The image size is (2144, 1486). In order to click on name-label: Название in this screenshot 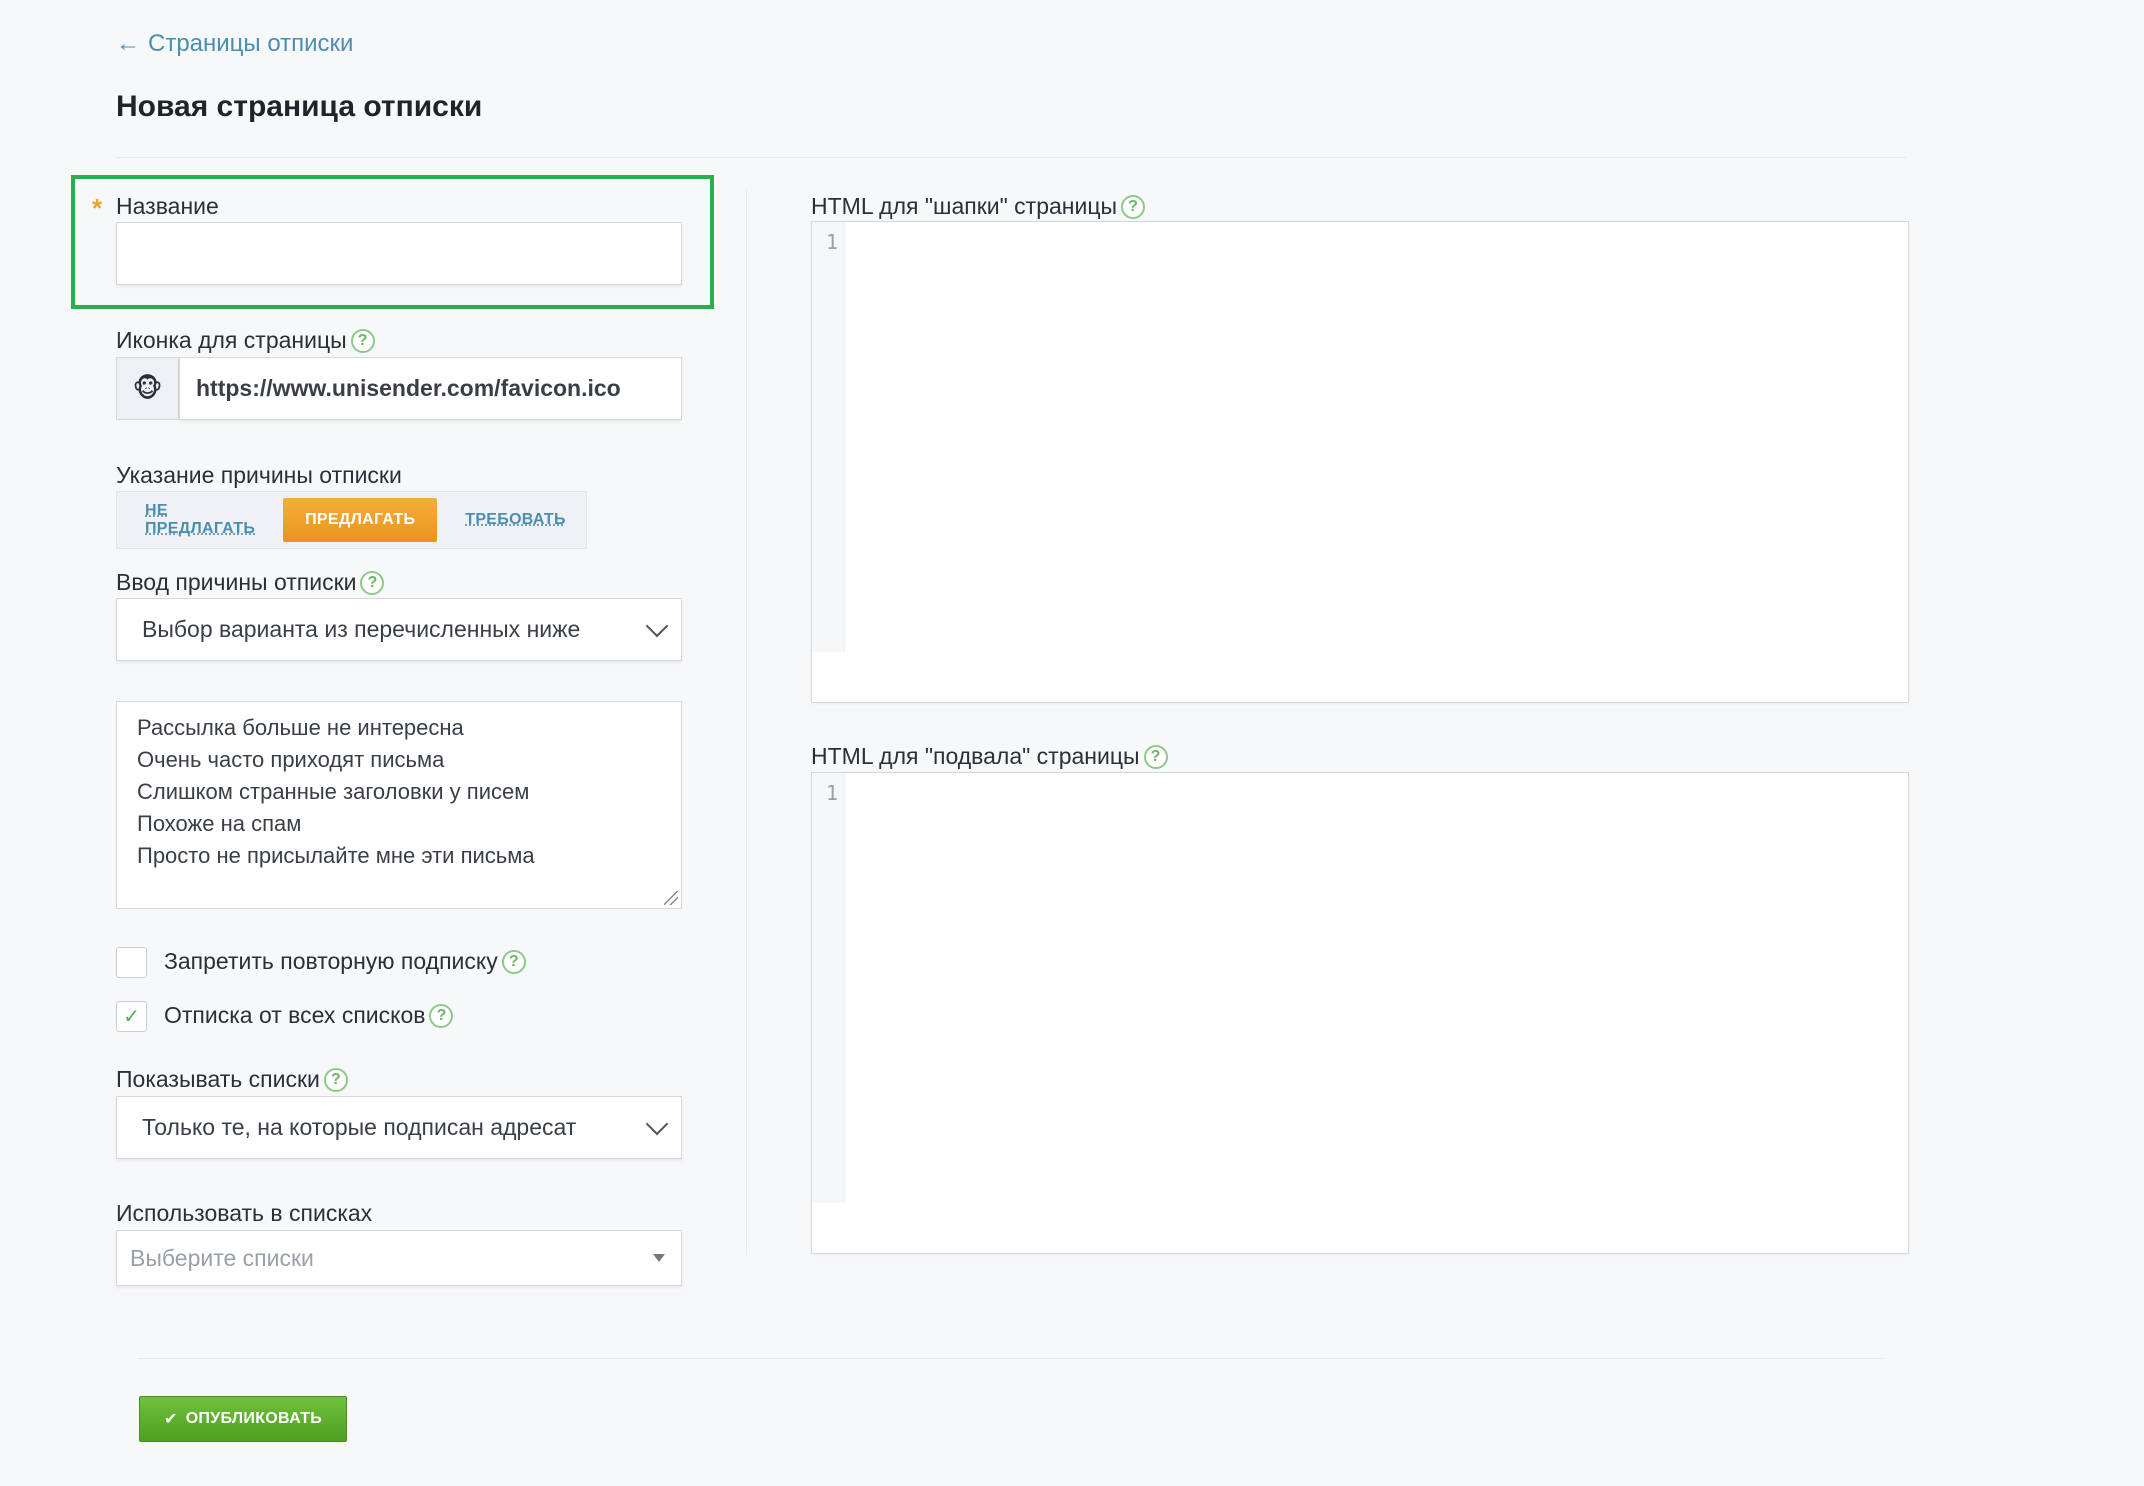, I will do `click(167, 206)`.